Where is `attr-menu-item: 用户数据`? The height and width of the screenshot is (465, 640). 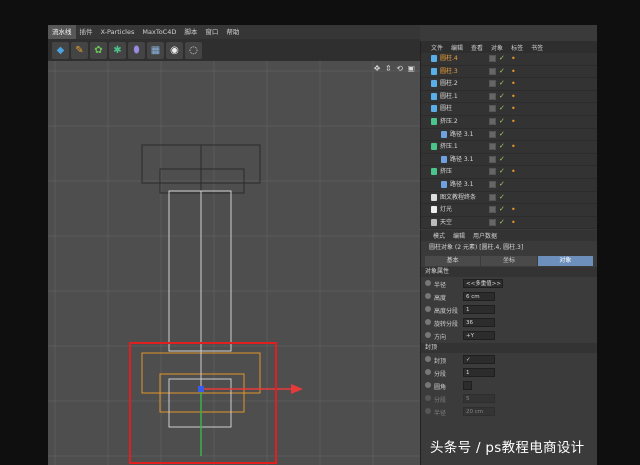 attr-menu-item: 用户数据 is located at coordinates (485, 235).